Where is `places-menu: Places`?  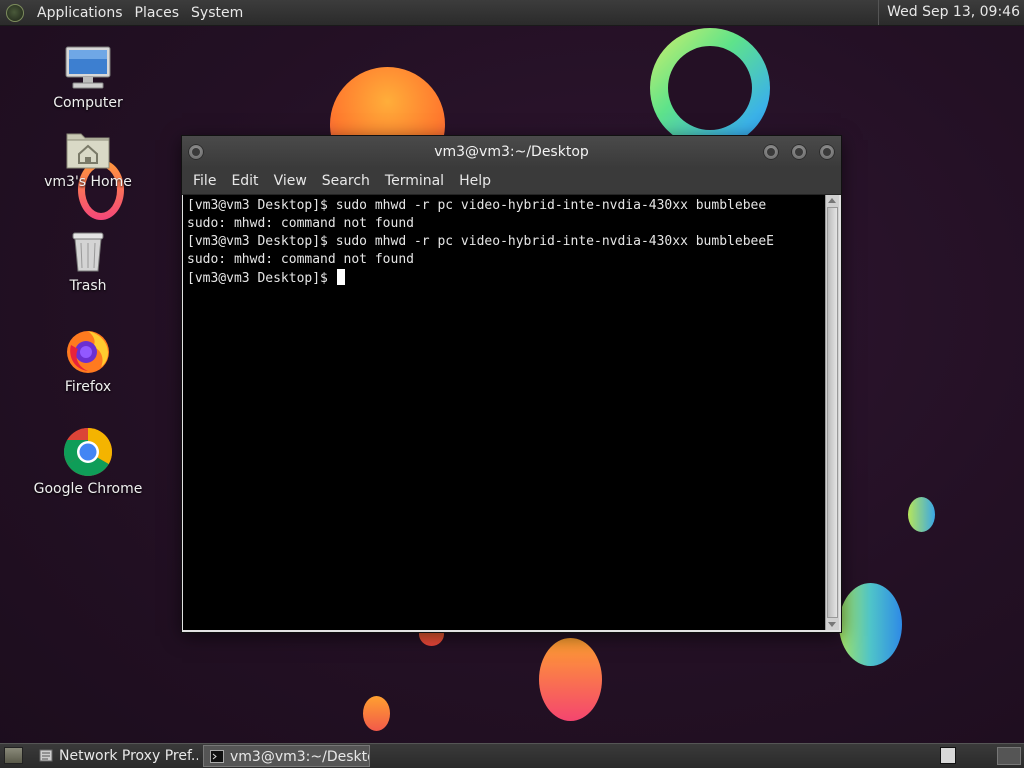 places-menu: Places is located at coordinates (157, 13).